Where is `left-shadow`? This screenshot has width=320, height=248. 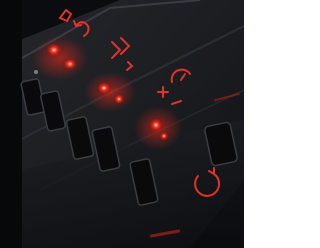 left-shadow is located at coordinates (11, 124).